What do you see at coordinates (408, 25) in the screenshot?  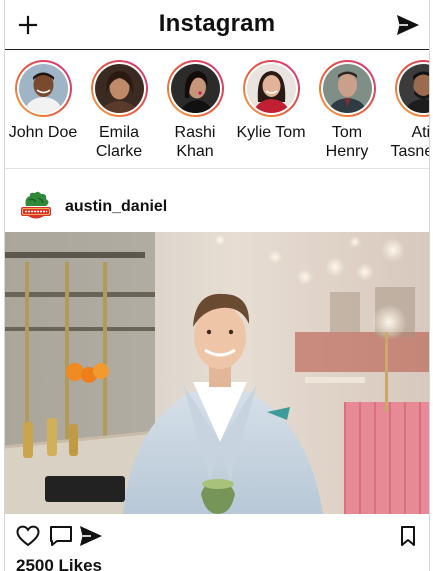 I see `send-icon` at bounding box center [408, 25].